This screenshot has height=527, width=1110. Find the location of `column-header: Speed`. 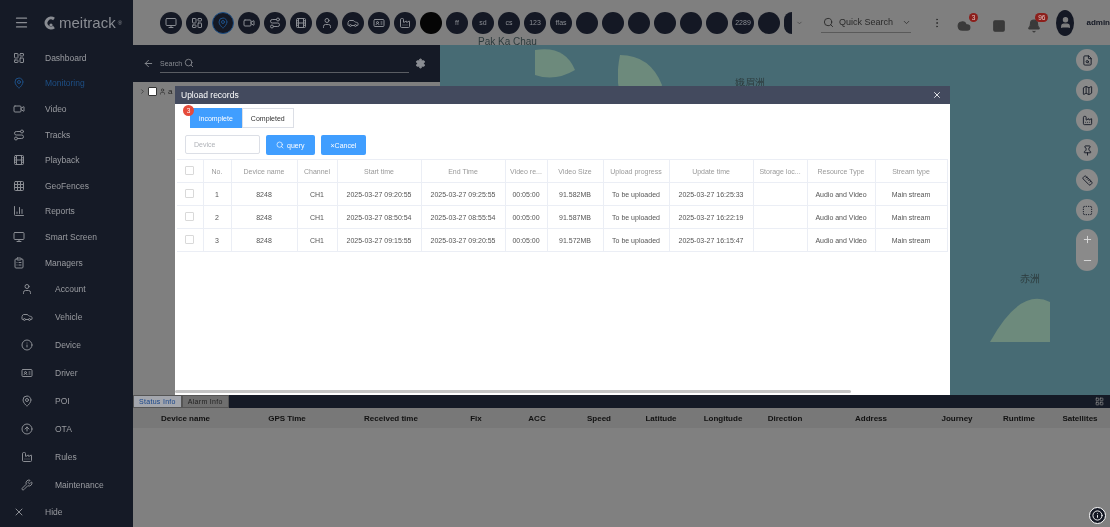

column-header: Speed is located at coordinates (599, 418).